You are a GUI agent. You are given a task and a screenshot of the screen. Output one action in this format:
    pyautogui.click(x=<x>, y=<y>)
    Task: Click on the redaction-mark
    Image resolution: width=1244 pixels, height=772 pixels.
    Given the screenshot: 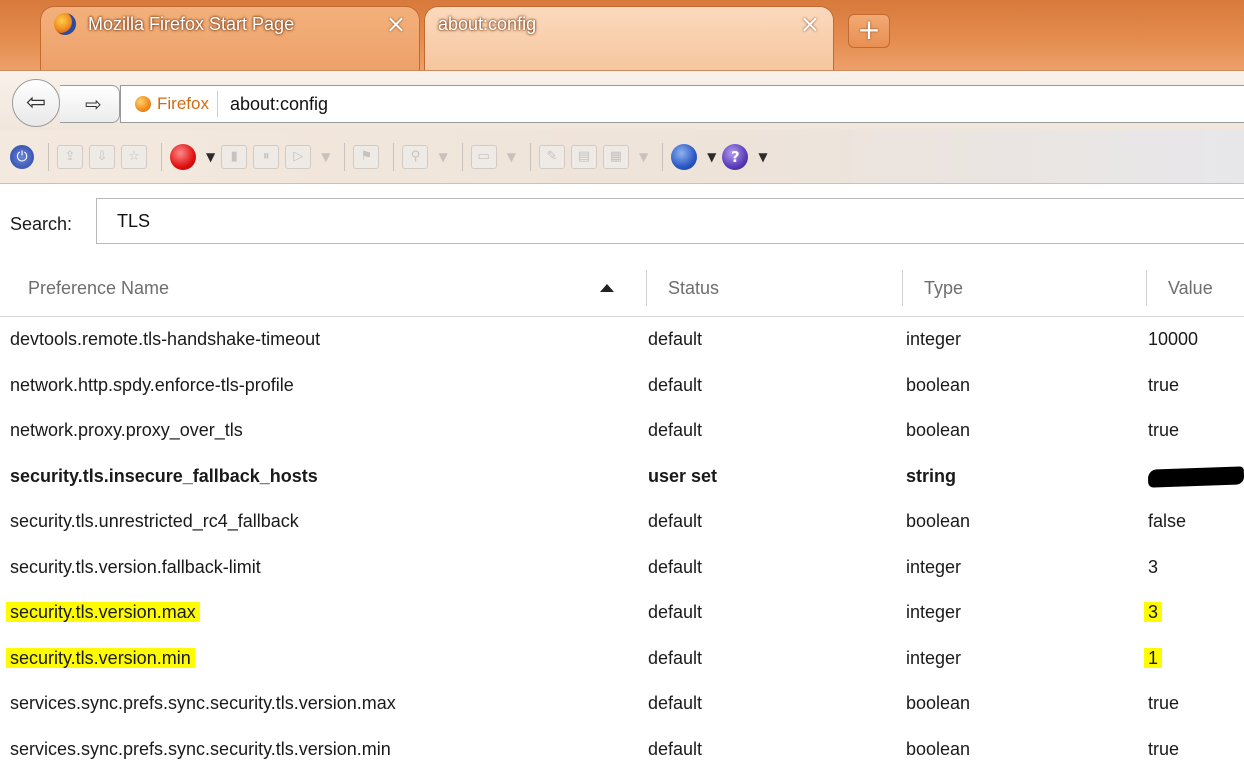 What is the action you would take?
    pyautogui.click(x=1196, y=476)
    